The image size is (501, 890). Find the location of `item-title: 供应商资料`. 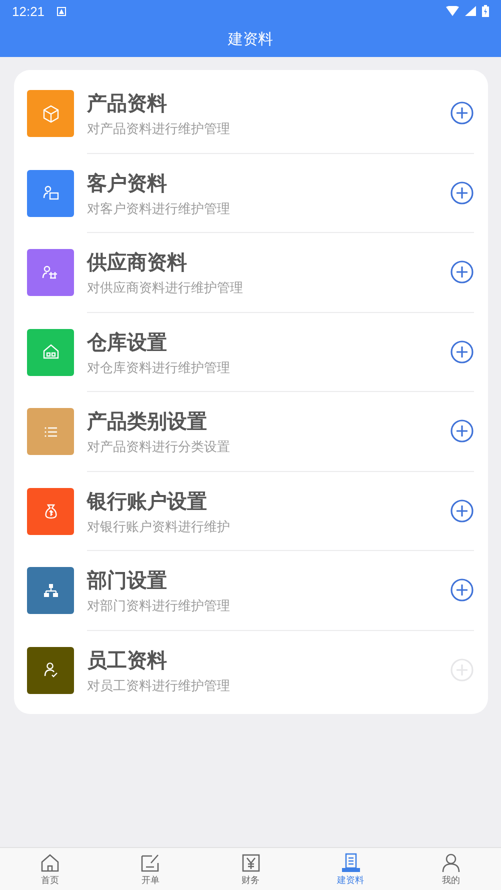

item-title: 供应商资料 is located at coordinates (268, 262).